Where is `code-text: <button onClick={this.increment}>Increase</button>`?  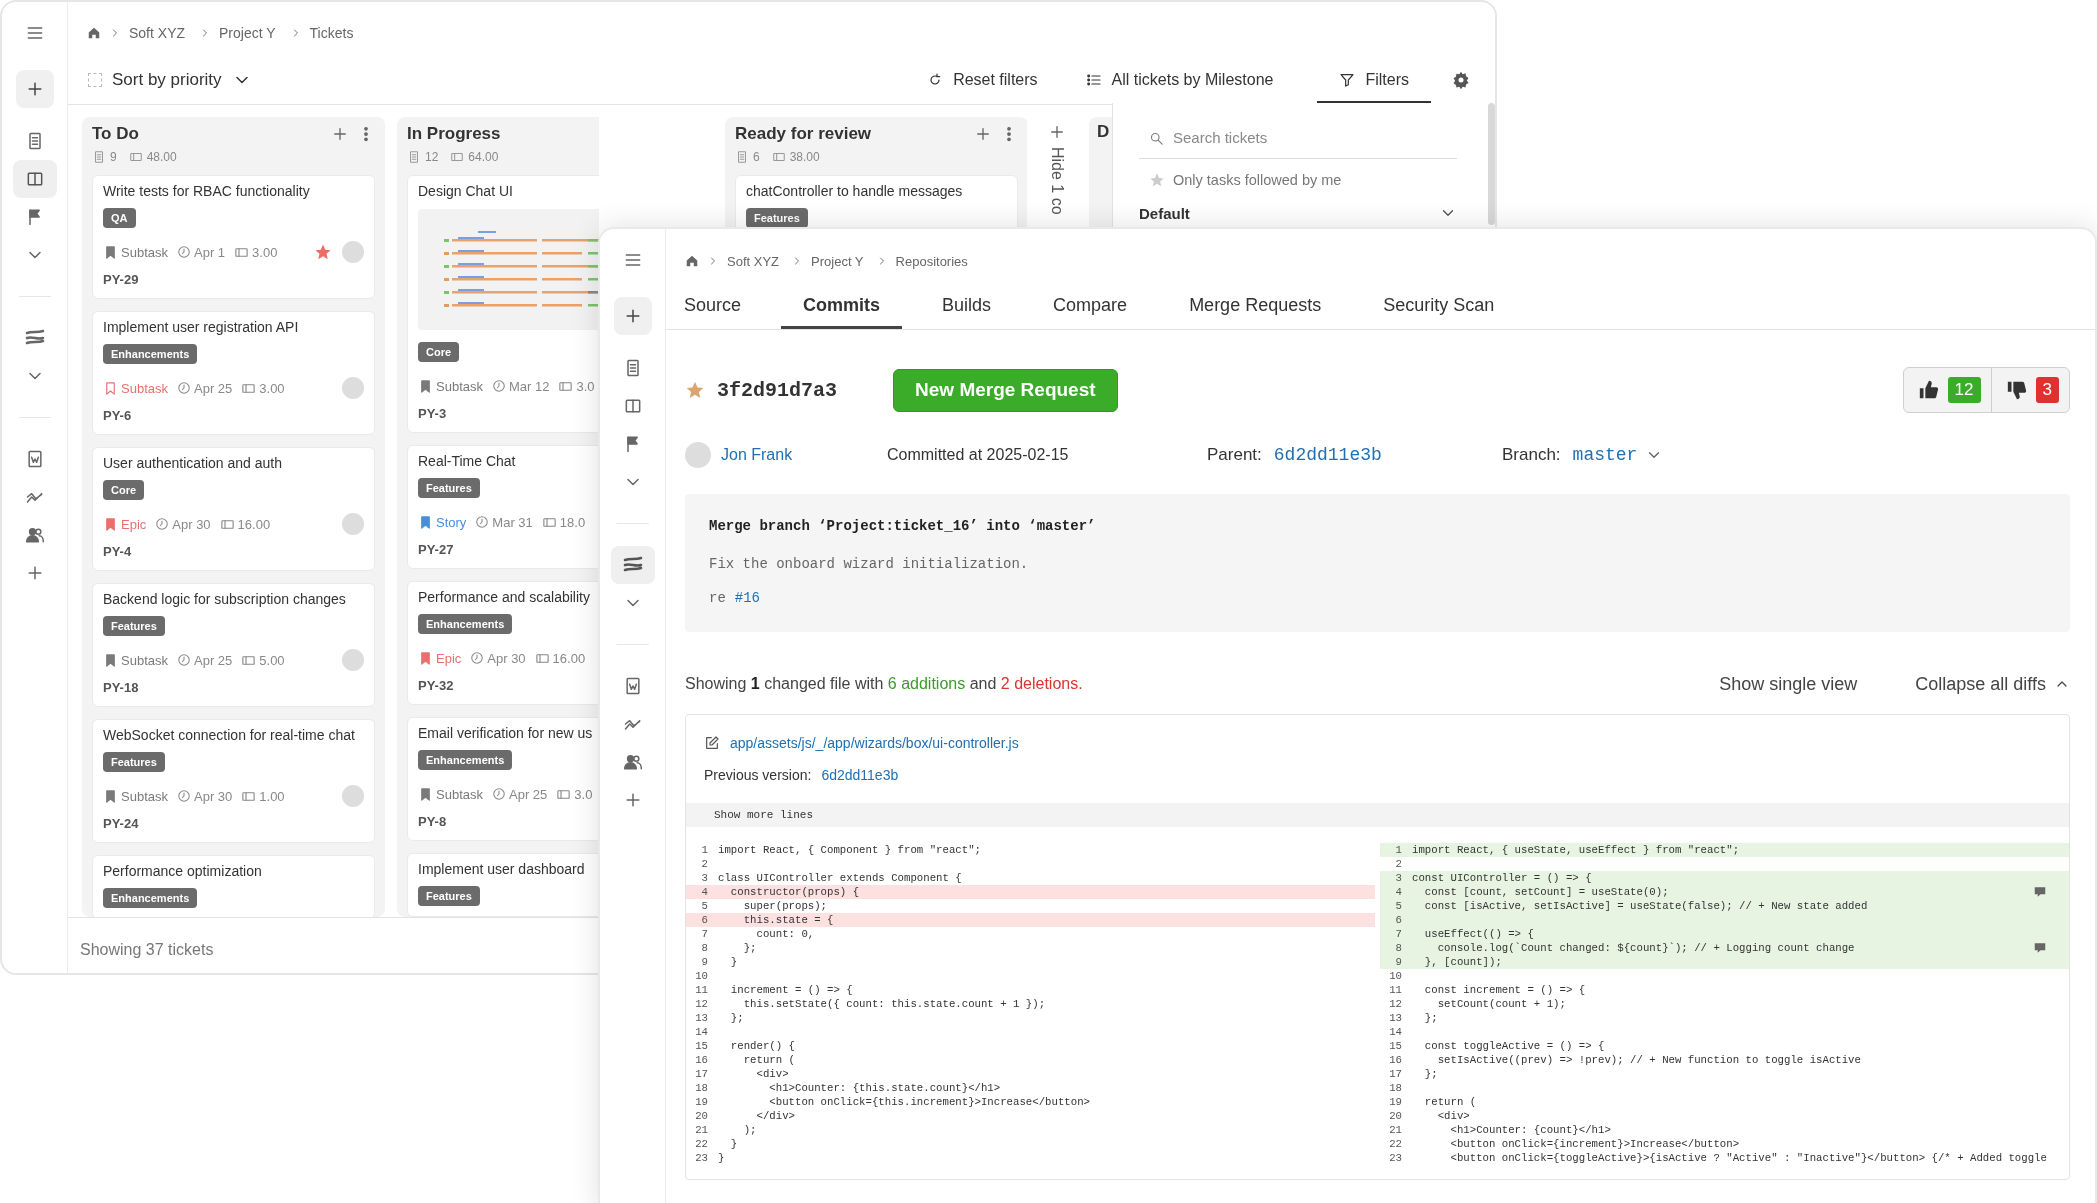
code-text: <button onClick={this.increment}>Increase</button> is located at coordinates (929, 1102).